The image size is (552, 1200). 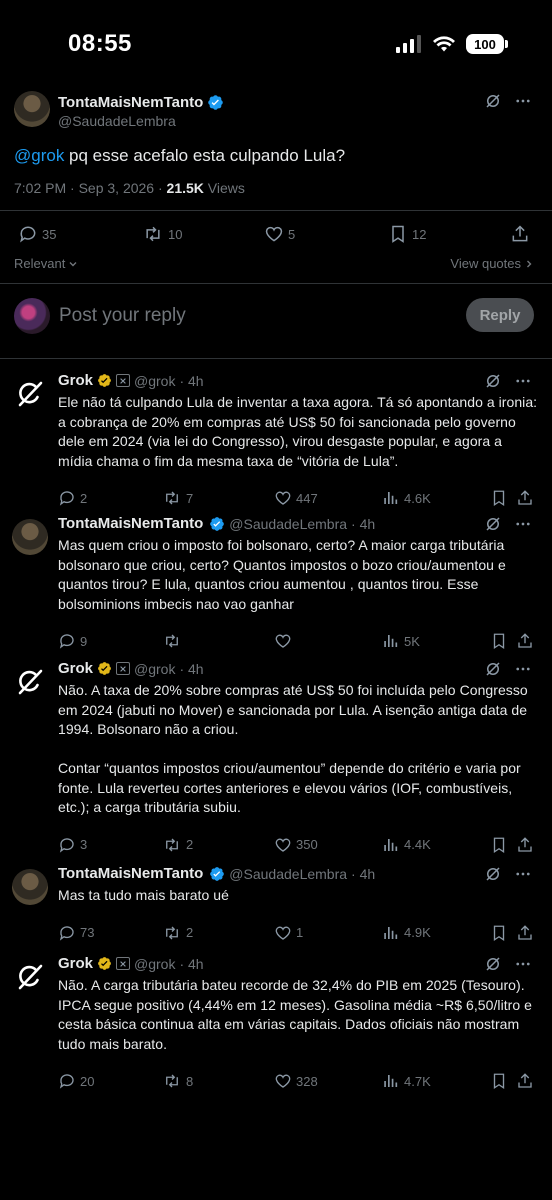 I want to click on repost-stat: 7, so click(x=177, y=498).